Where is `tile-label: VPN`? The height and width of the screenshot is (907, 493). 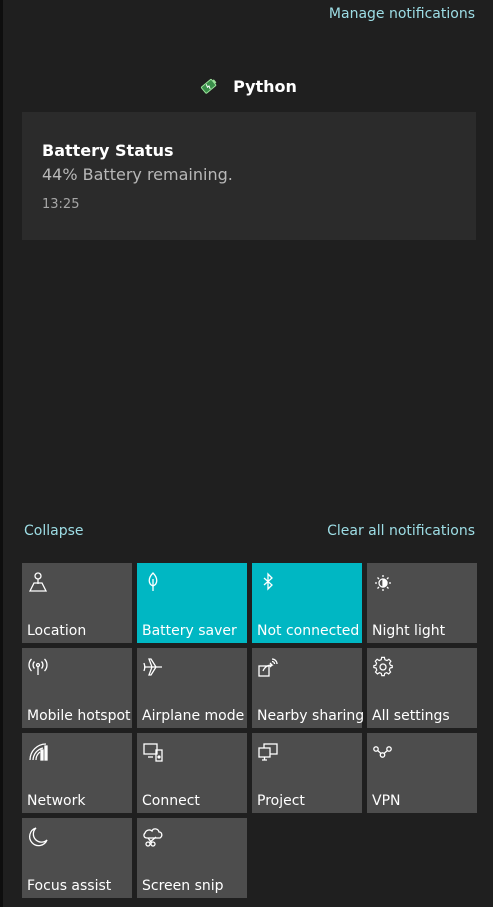
tile-label: VPN is located at coordinates (386, 801).